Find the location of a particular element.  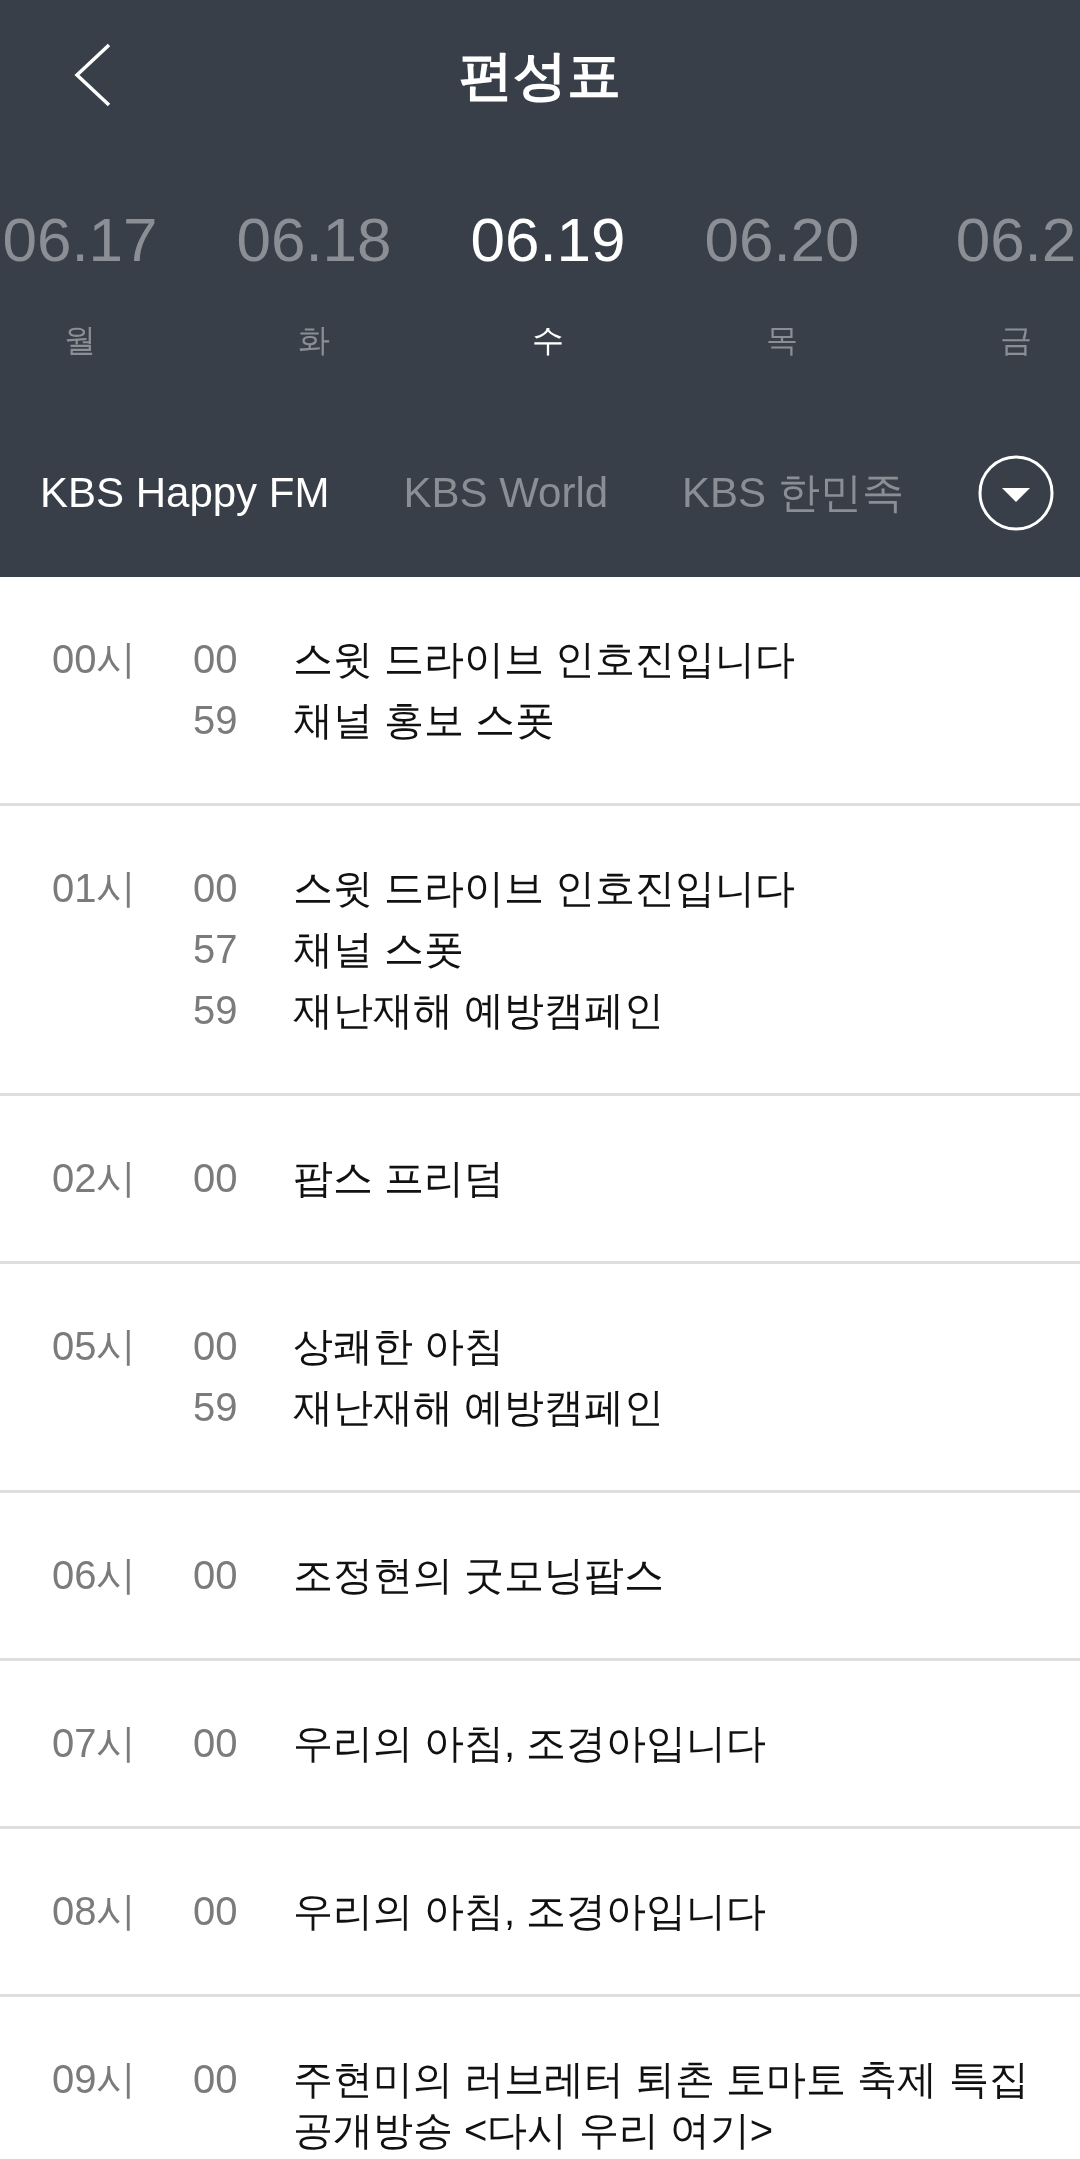

program-title: 주현미의 러브레터 퇴촌 토마토 축제 특집 공개방송 <다시 우리 여기> is located at coordinates (661, 2105).